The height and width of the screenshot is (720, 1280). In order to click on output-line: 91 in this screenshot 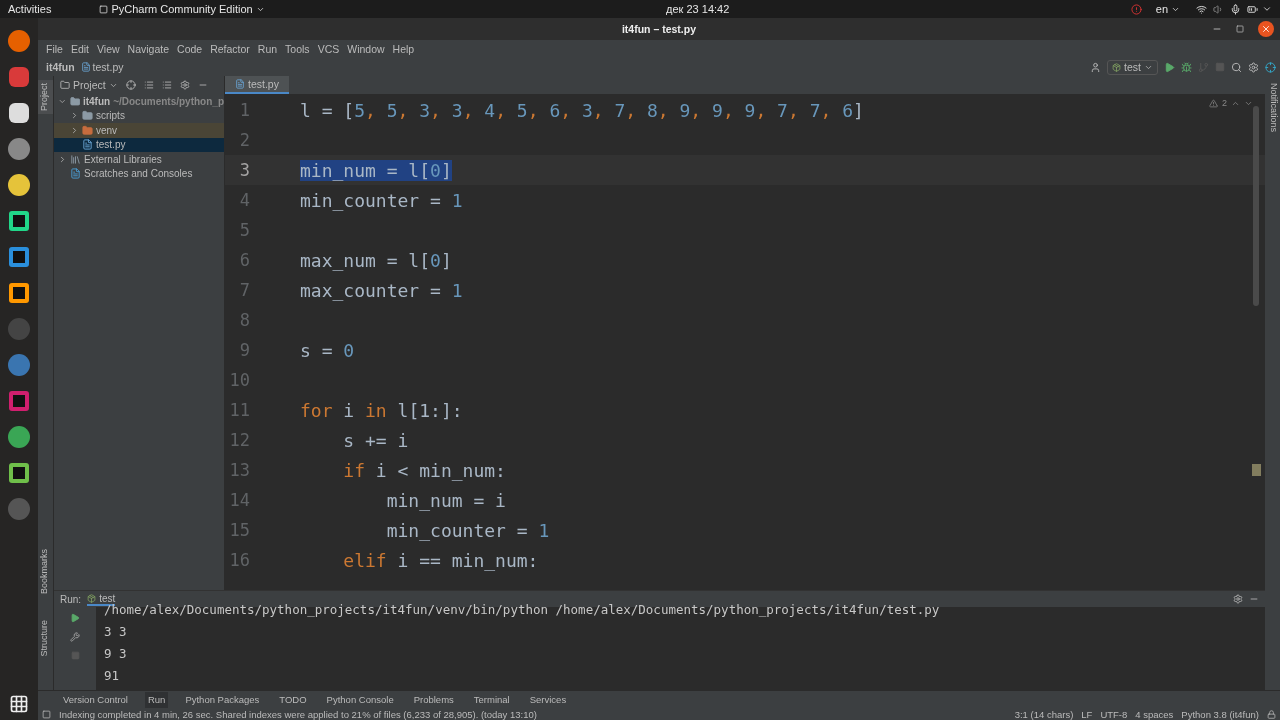, I will do `click(112, 676)`.